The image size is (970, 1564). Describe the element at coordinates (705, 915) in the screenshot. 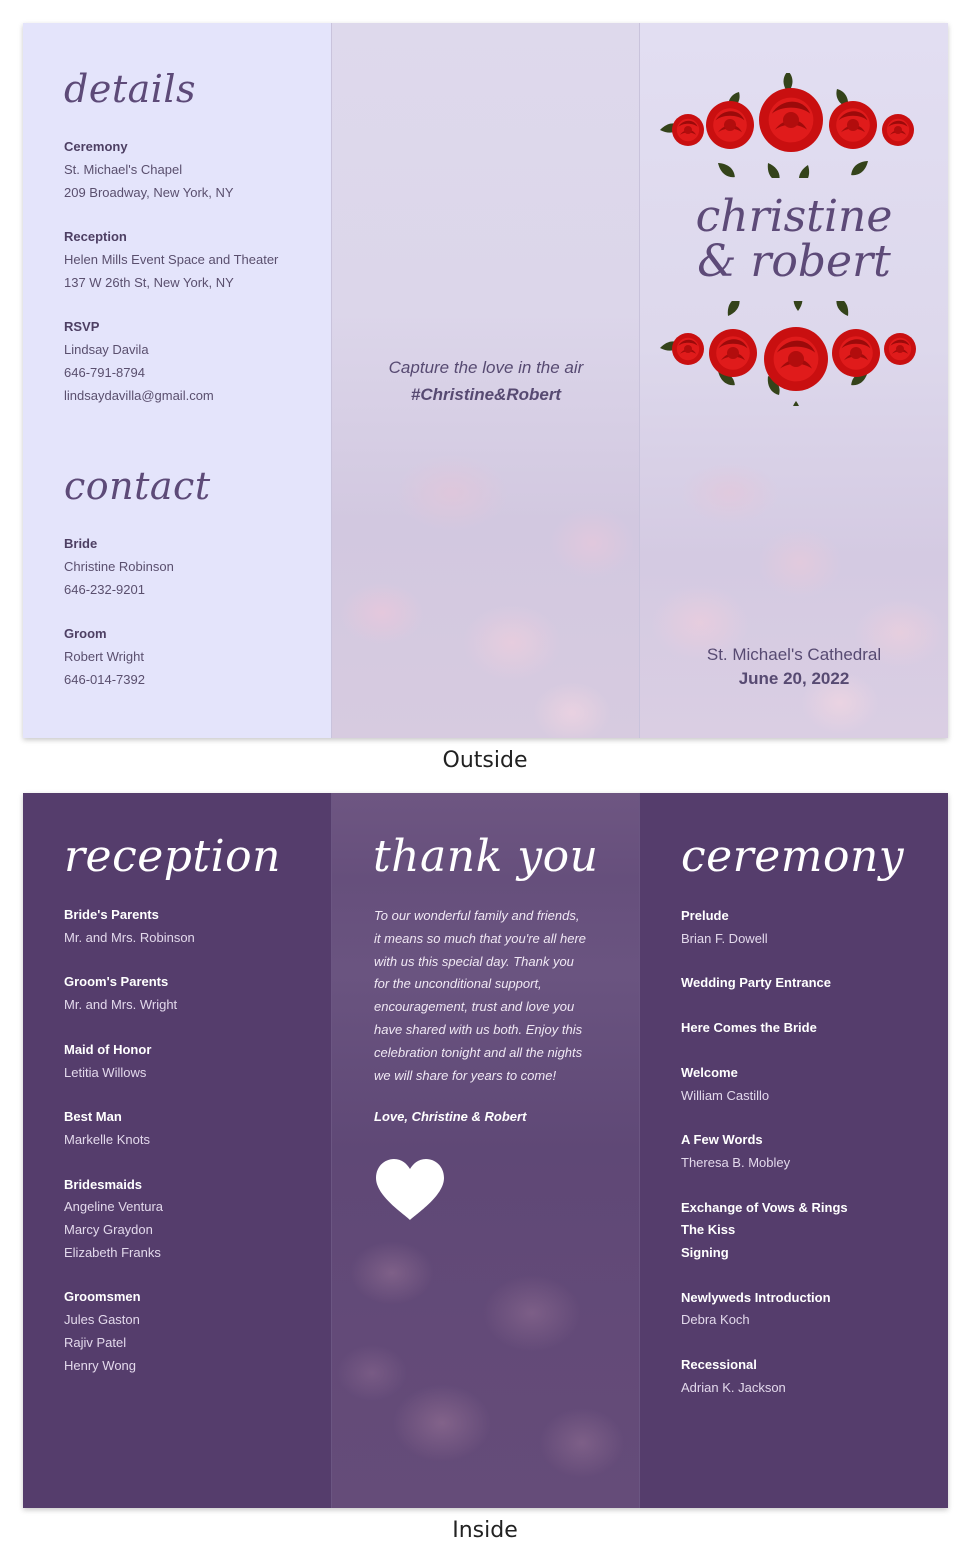

I see `program-item: Prelude` at that location.